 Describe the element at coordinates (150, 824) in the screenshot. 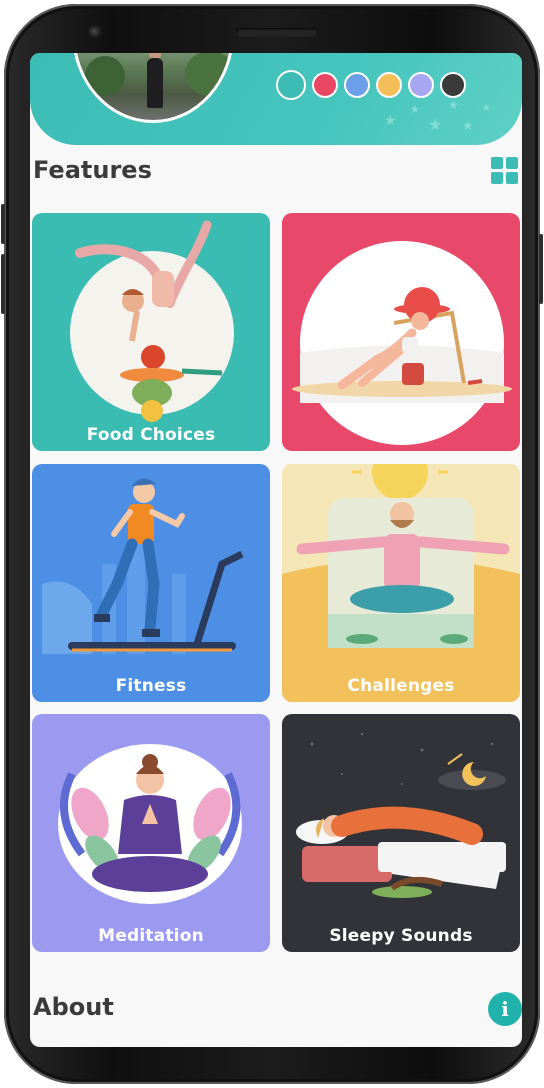

I see `meditation-illustration` at that location.